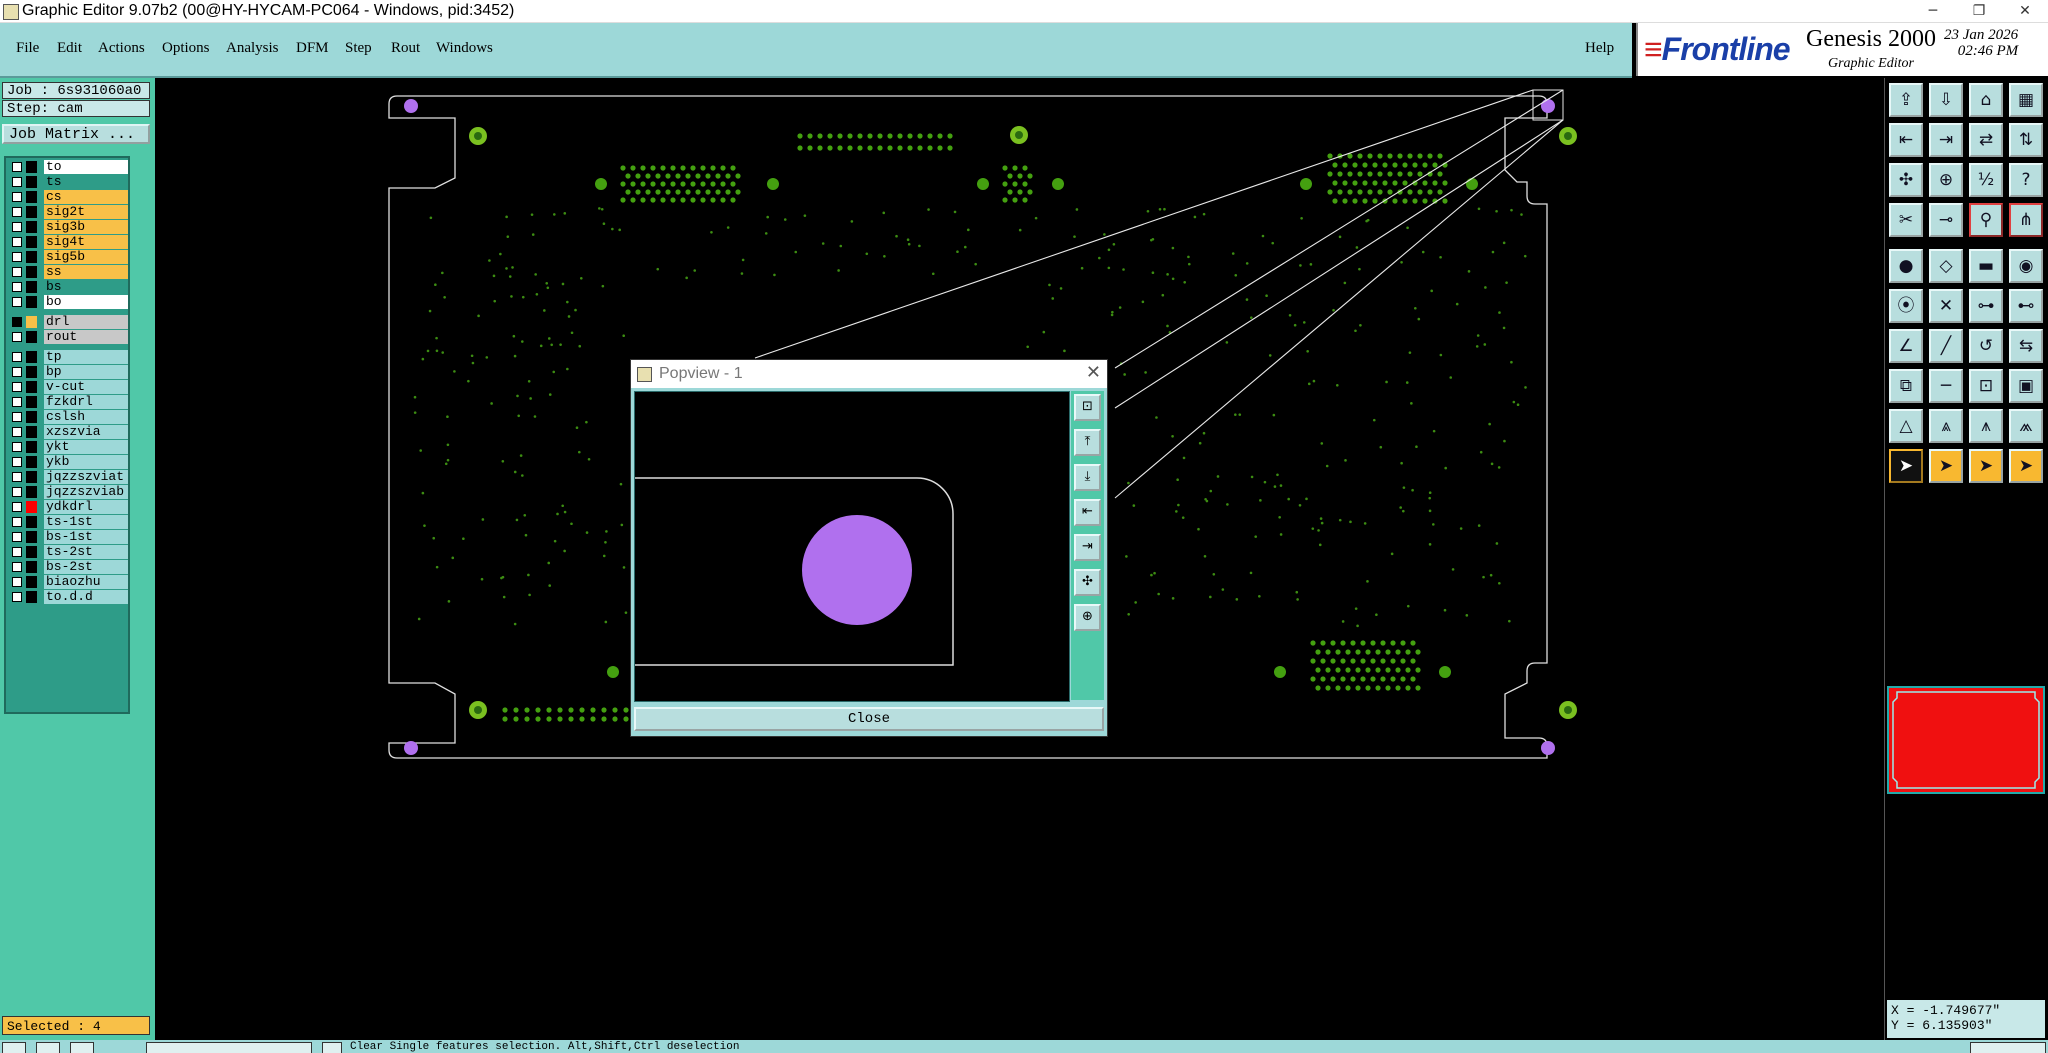  What do you see at coordinates (1946, 386) in the screenshot?
I see `trim-icon: ─` at bounding box center [1946, 386].